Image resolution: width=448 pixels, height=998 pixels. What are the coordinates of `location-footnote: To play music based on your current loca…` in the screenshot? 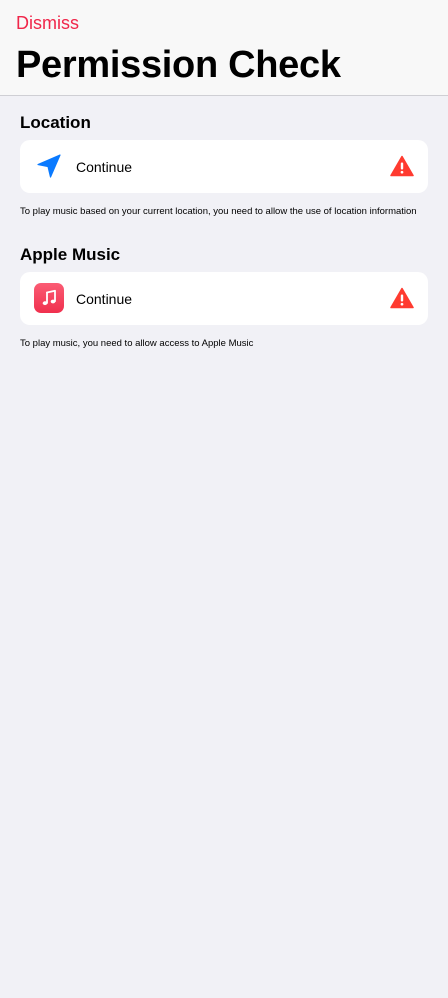 It's located at (218, 211).